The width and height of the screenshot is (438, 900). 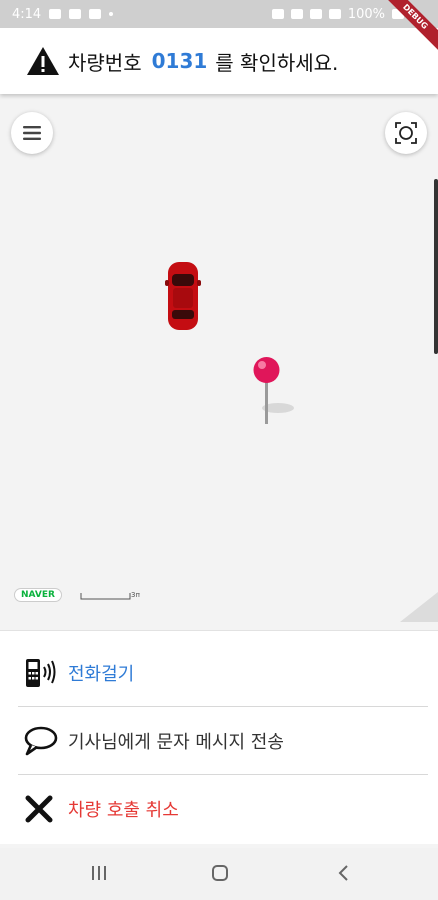 I want to click on status-bar: 4:14 100%, so click(x=219, y=14).